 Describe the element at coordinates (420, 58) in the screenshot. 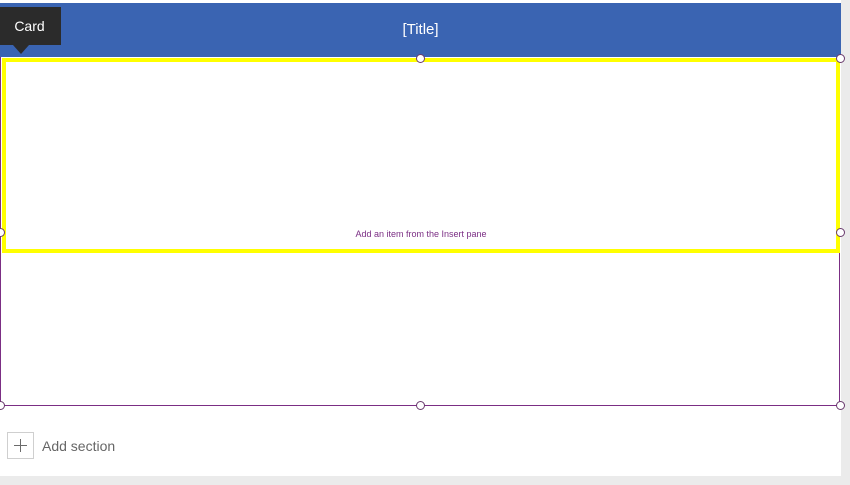

I see `resize-handle-top` at that location.